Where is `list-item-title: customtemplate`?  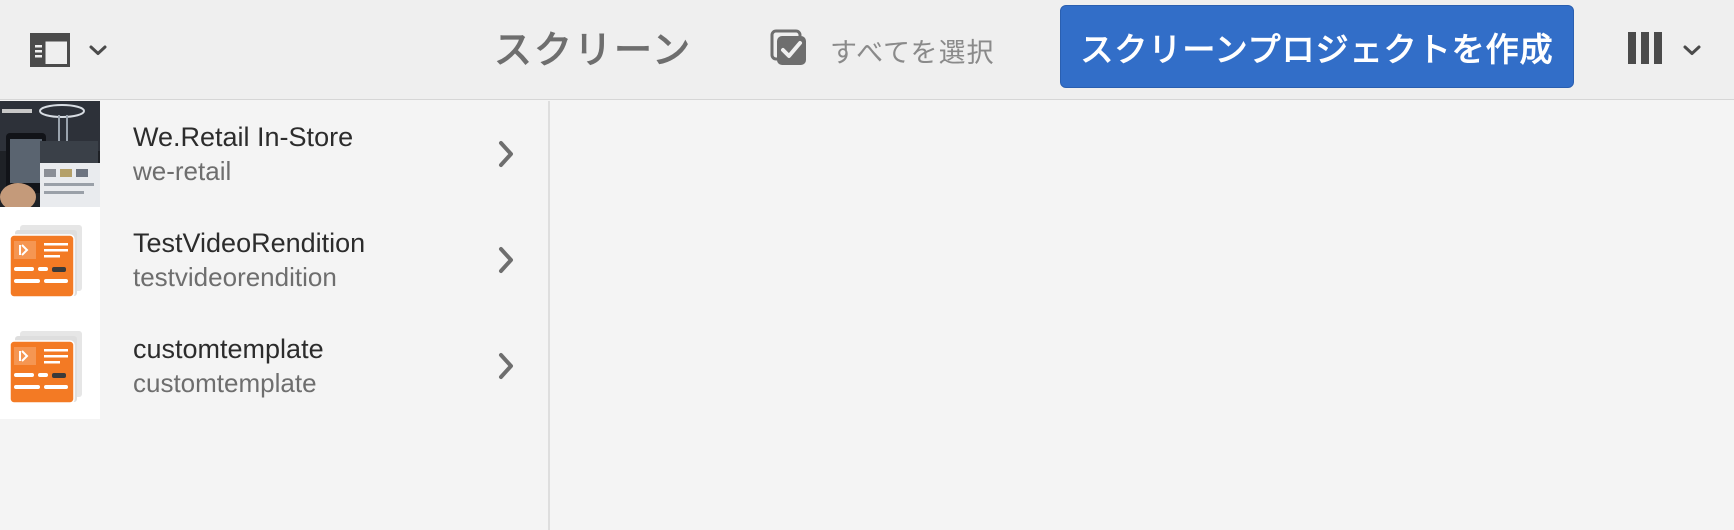 list-item-title: customtemplate is located at coordinates (228, 349).